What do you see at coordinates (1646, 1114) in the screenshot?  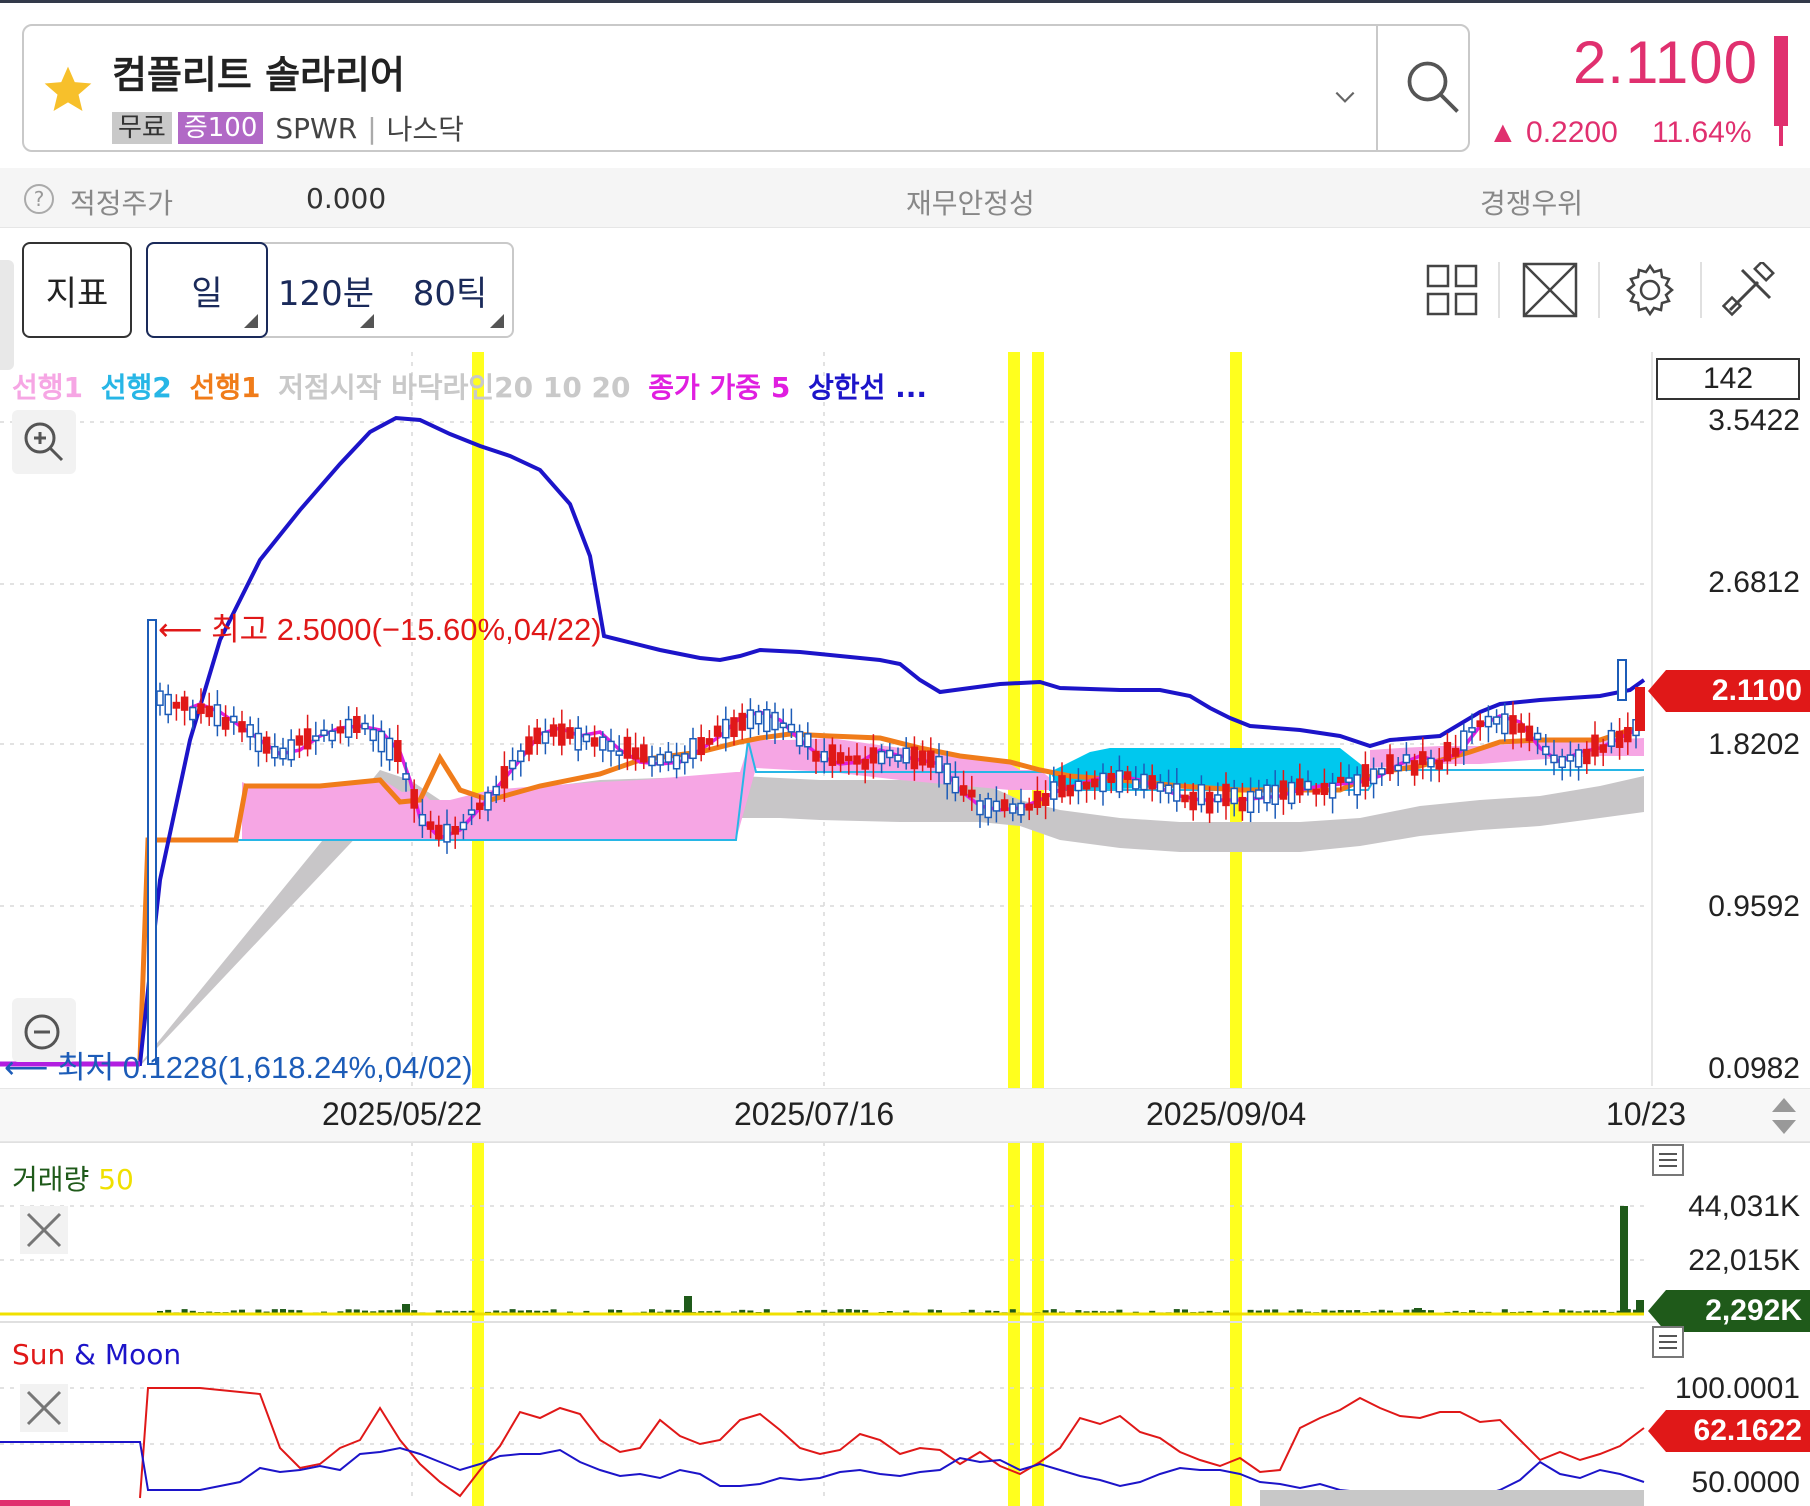 I see `date-label: 10/23` at bounding box center [1646, 1114].